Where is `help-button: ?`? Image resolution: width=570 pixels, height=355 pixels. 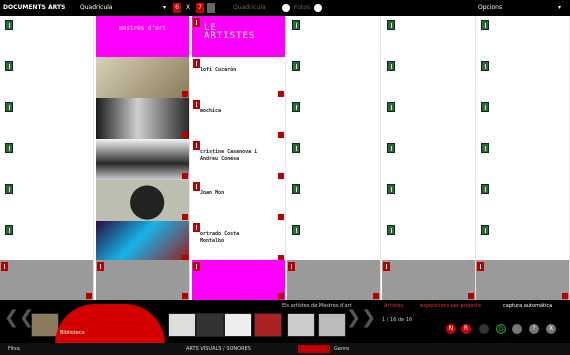 help-button: ? is located at coordinates (534, 329).